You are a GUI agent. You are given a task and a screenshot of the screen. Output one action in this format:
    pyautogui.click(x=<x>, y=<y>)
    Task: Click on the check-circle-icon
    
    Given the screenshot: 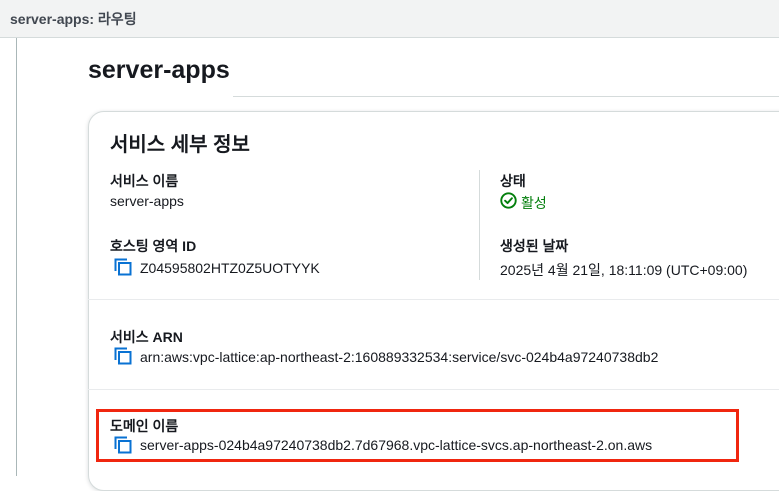 What is the action you would take?
    pyautogui.click(x=508, y=200)
    